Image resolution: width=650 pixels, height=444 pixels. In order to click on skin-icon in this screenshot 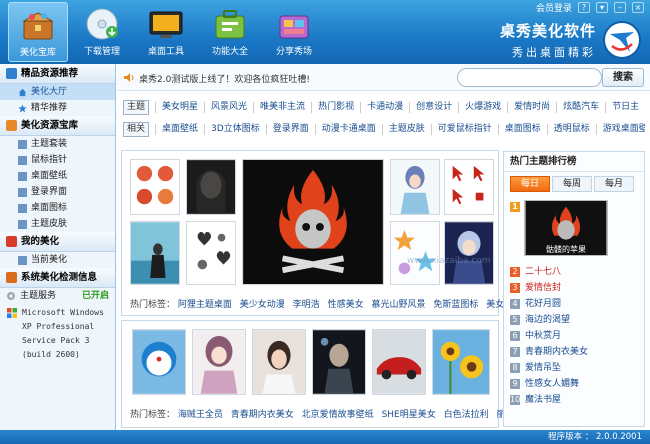, I will do `click(22, 224)`.